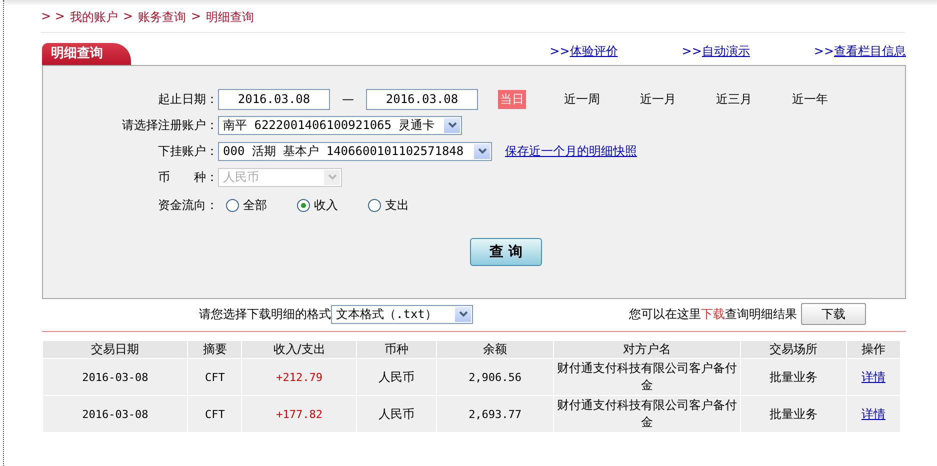  Describe the element at coordinates (716, 51) in the screenshot. I see `header-link: >>自动演示` at that location.